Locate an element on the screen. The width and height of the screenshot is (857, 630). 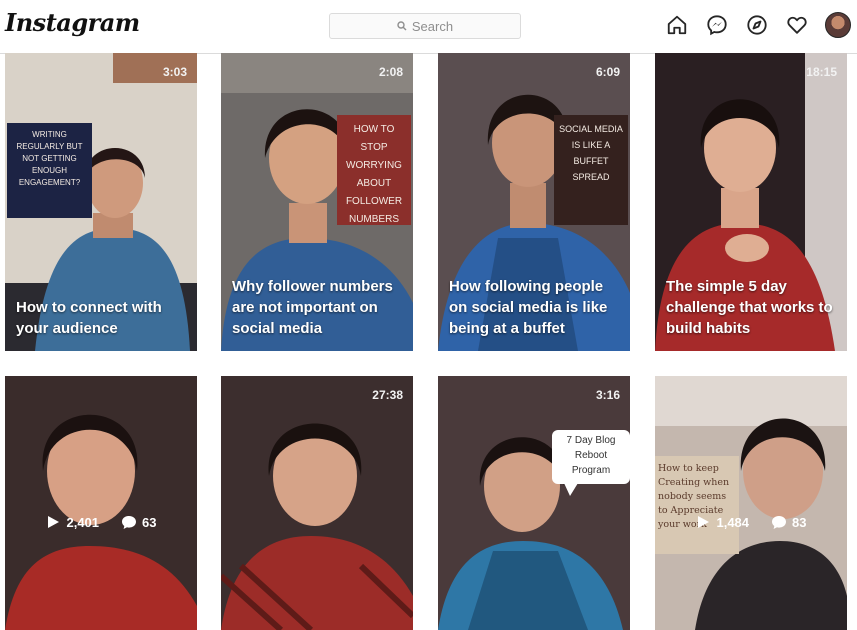
activity-button is located at coordinates (797, 25).